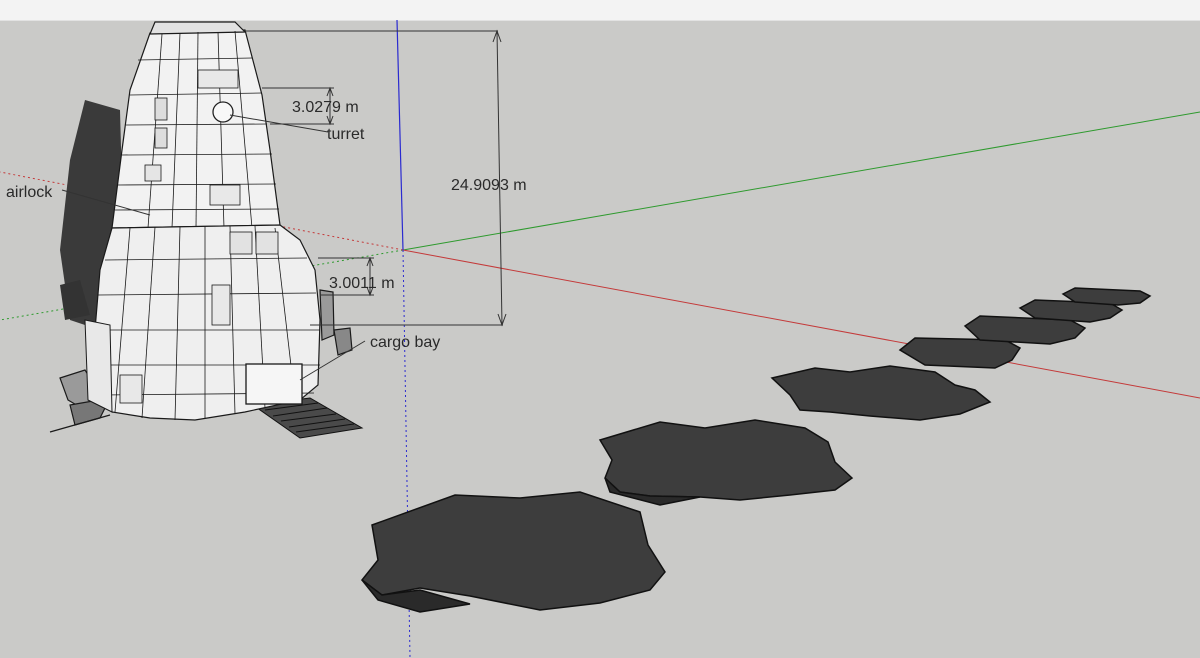 The height and width of the screenshot is (658, 1200). Describe the element at coordinates (346, 134) in the screenshot. I see `turret-label: turret` at that location.